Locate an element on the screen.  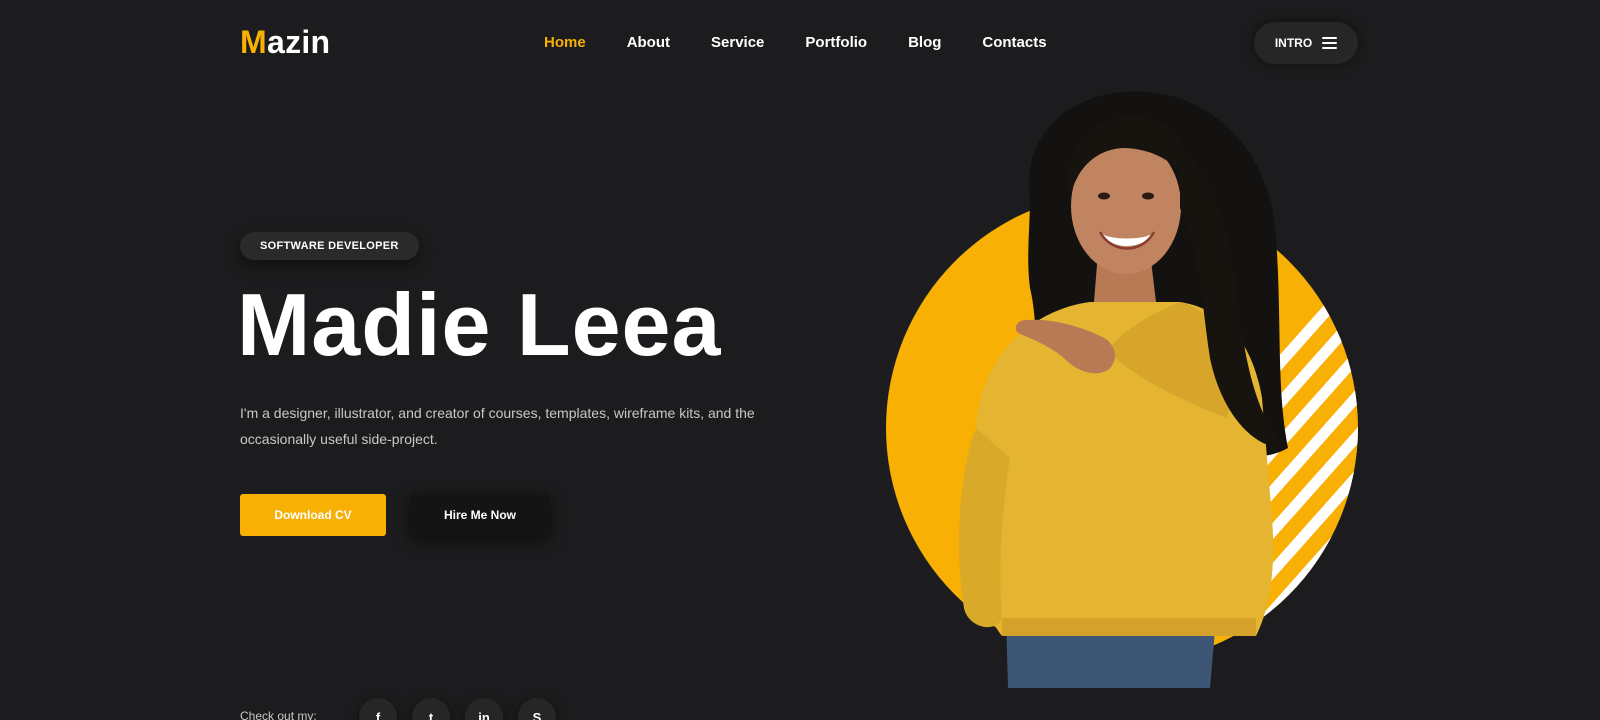
nav-about: About is located at coordinates (648, 42).